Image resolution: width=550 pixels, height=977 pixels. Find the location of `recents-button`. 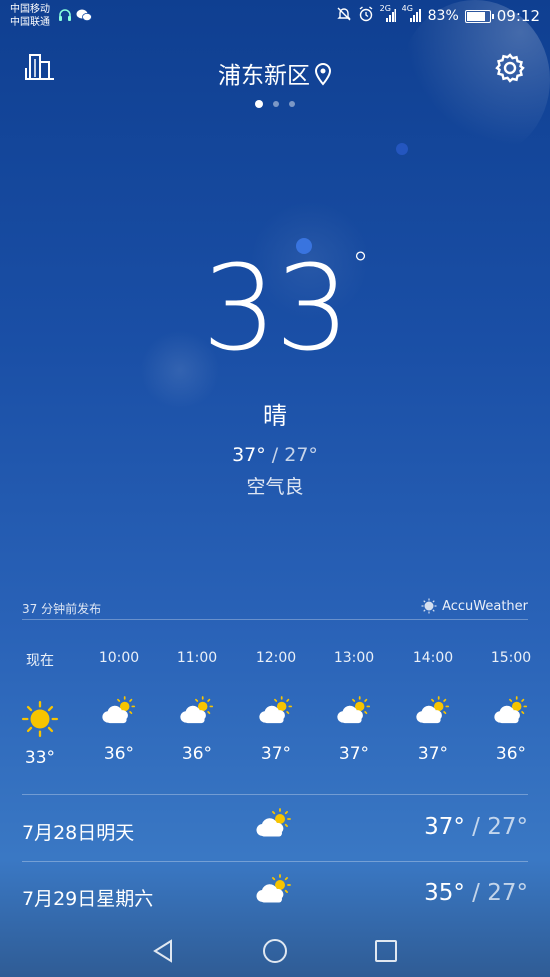

recents-button is located at coordinates (386, 951).